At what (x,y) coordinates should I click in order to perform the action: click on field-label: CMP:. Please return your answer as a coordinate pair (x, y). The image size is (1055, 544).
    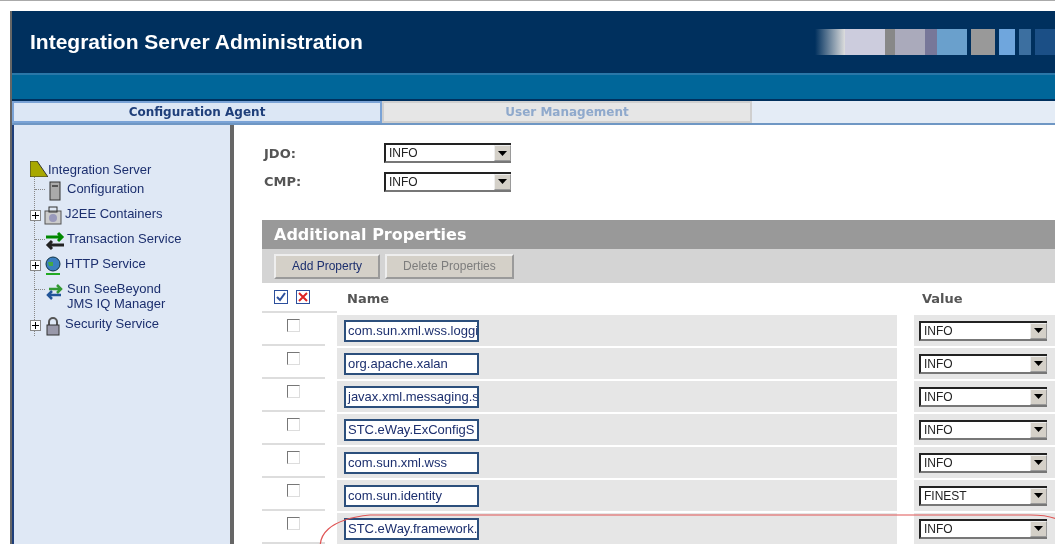
    Looking at the image, I should click on (283, 182).